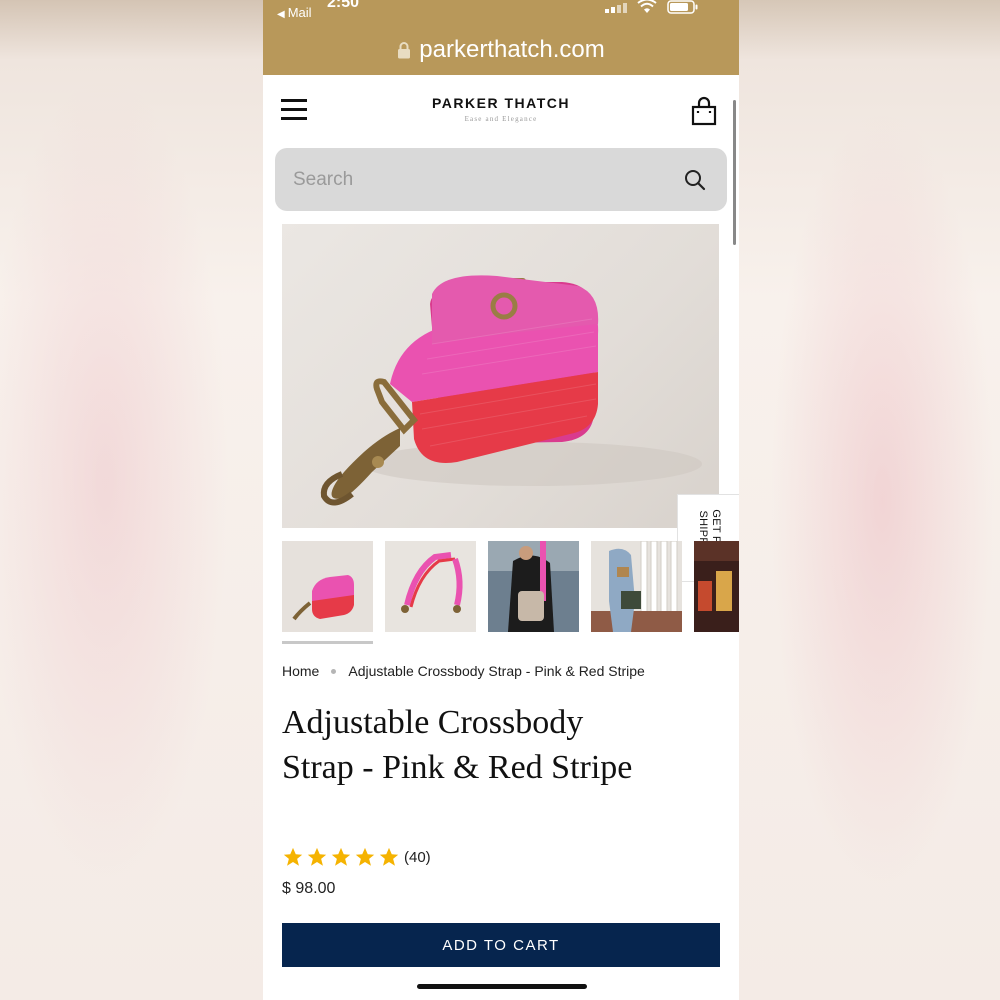  I want to click on search-bar, so click(501, 179).